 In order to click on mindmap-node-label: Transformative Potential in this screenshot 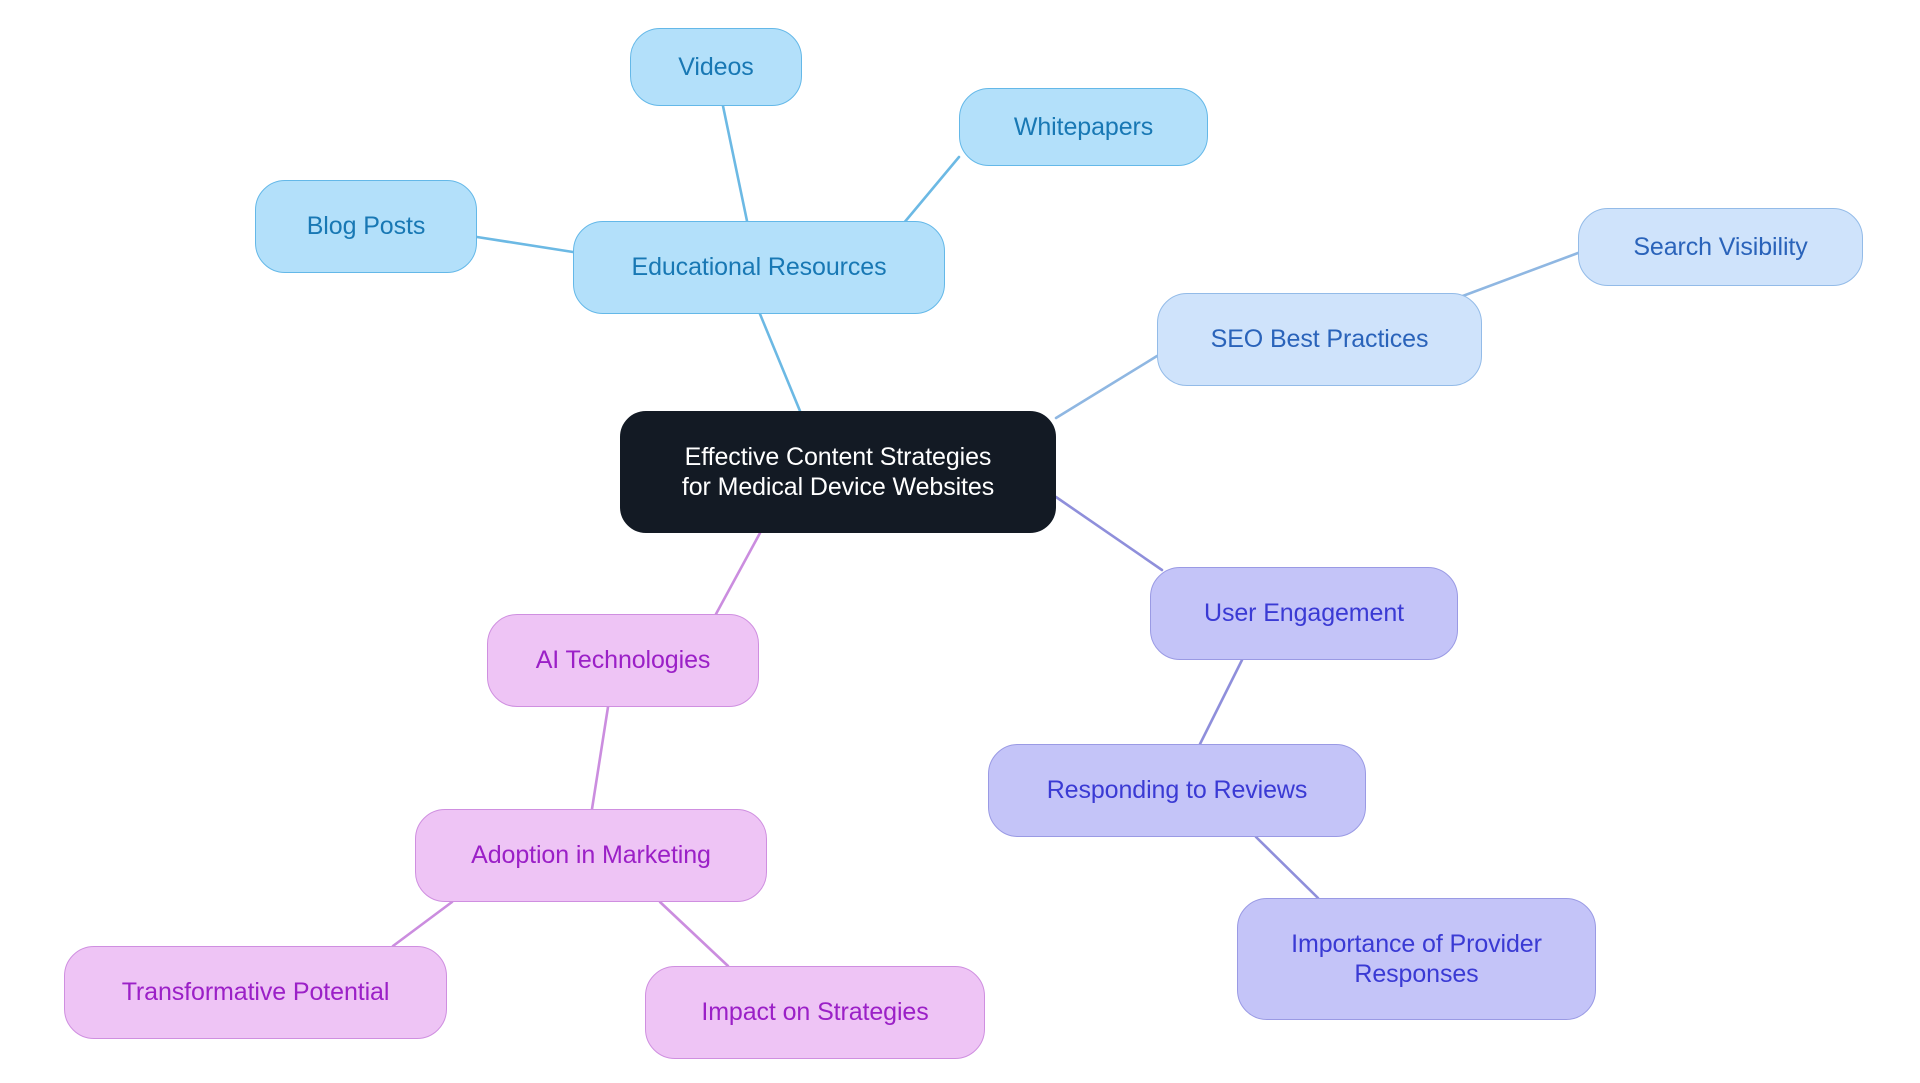, I will do `click(255, 992)`.